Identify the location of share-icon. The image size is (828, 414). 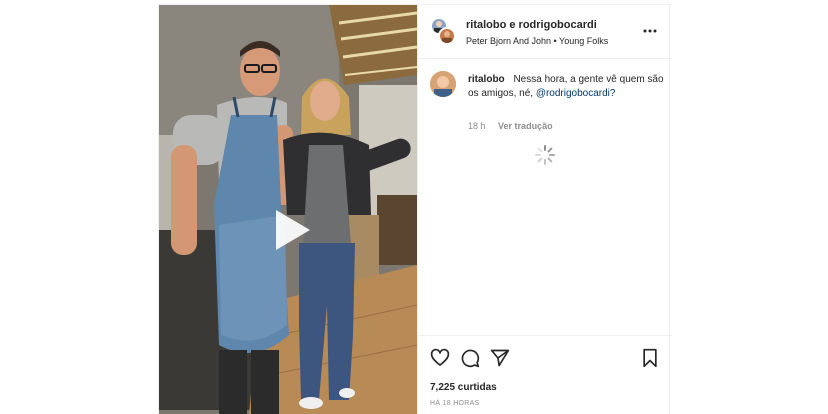
(500, 358).